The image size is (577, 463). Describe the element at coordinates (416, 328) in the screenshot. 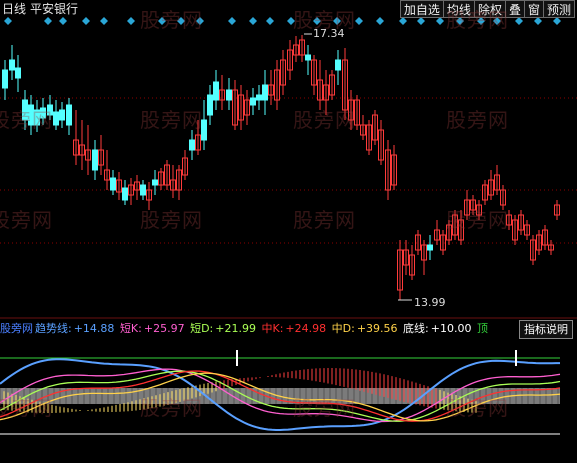

I see `bottom-label: 底线:` at that location.